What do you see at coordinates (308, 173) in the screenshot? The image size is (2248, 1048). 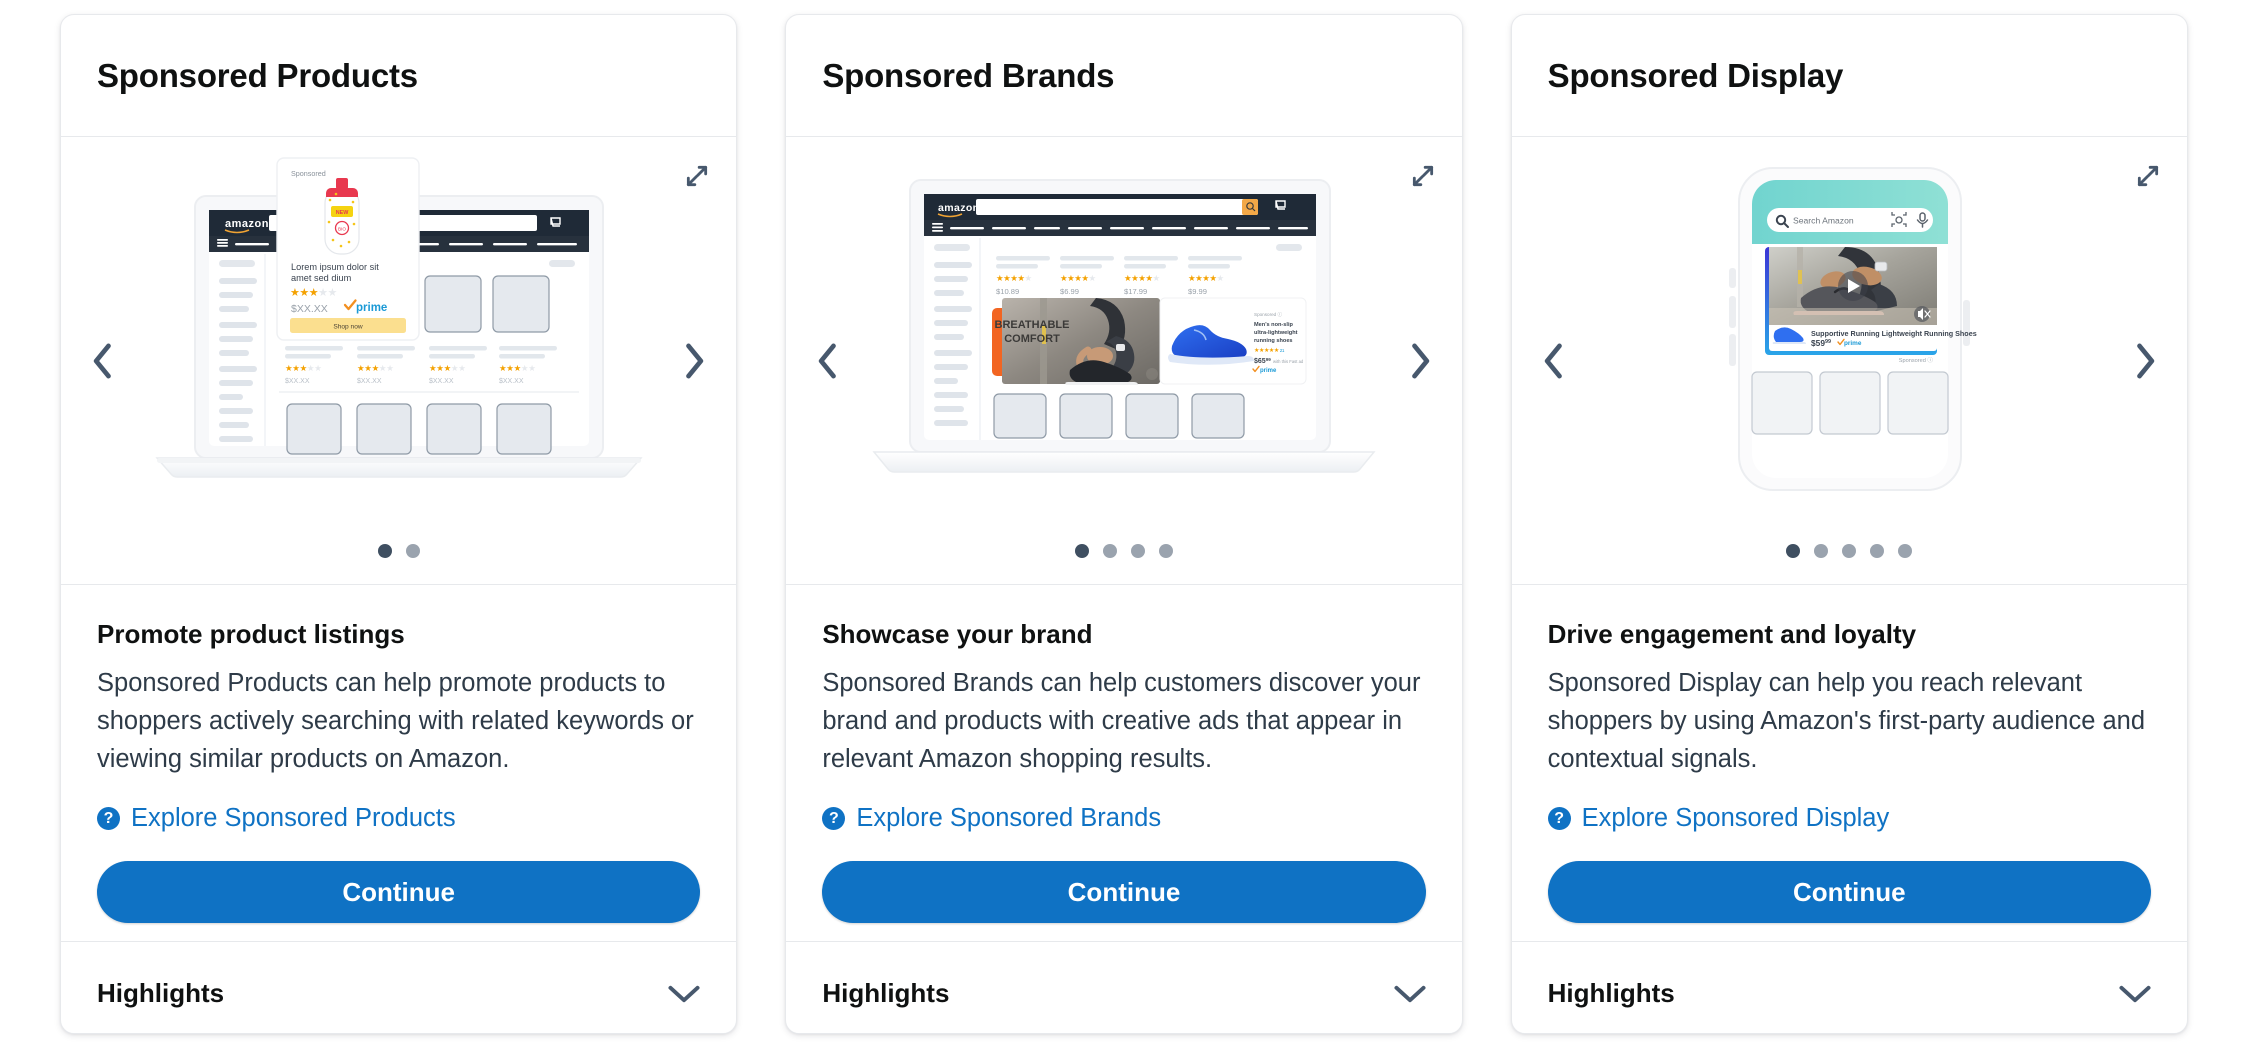 I see `ad-sponsored-badge: Sponsored` at bounding box center [308, 173].